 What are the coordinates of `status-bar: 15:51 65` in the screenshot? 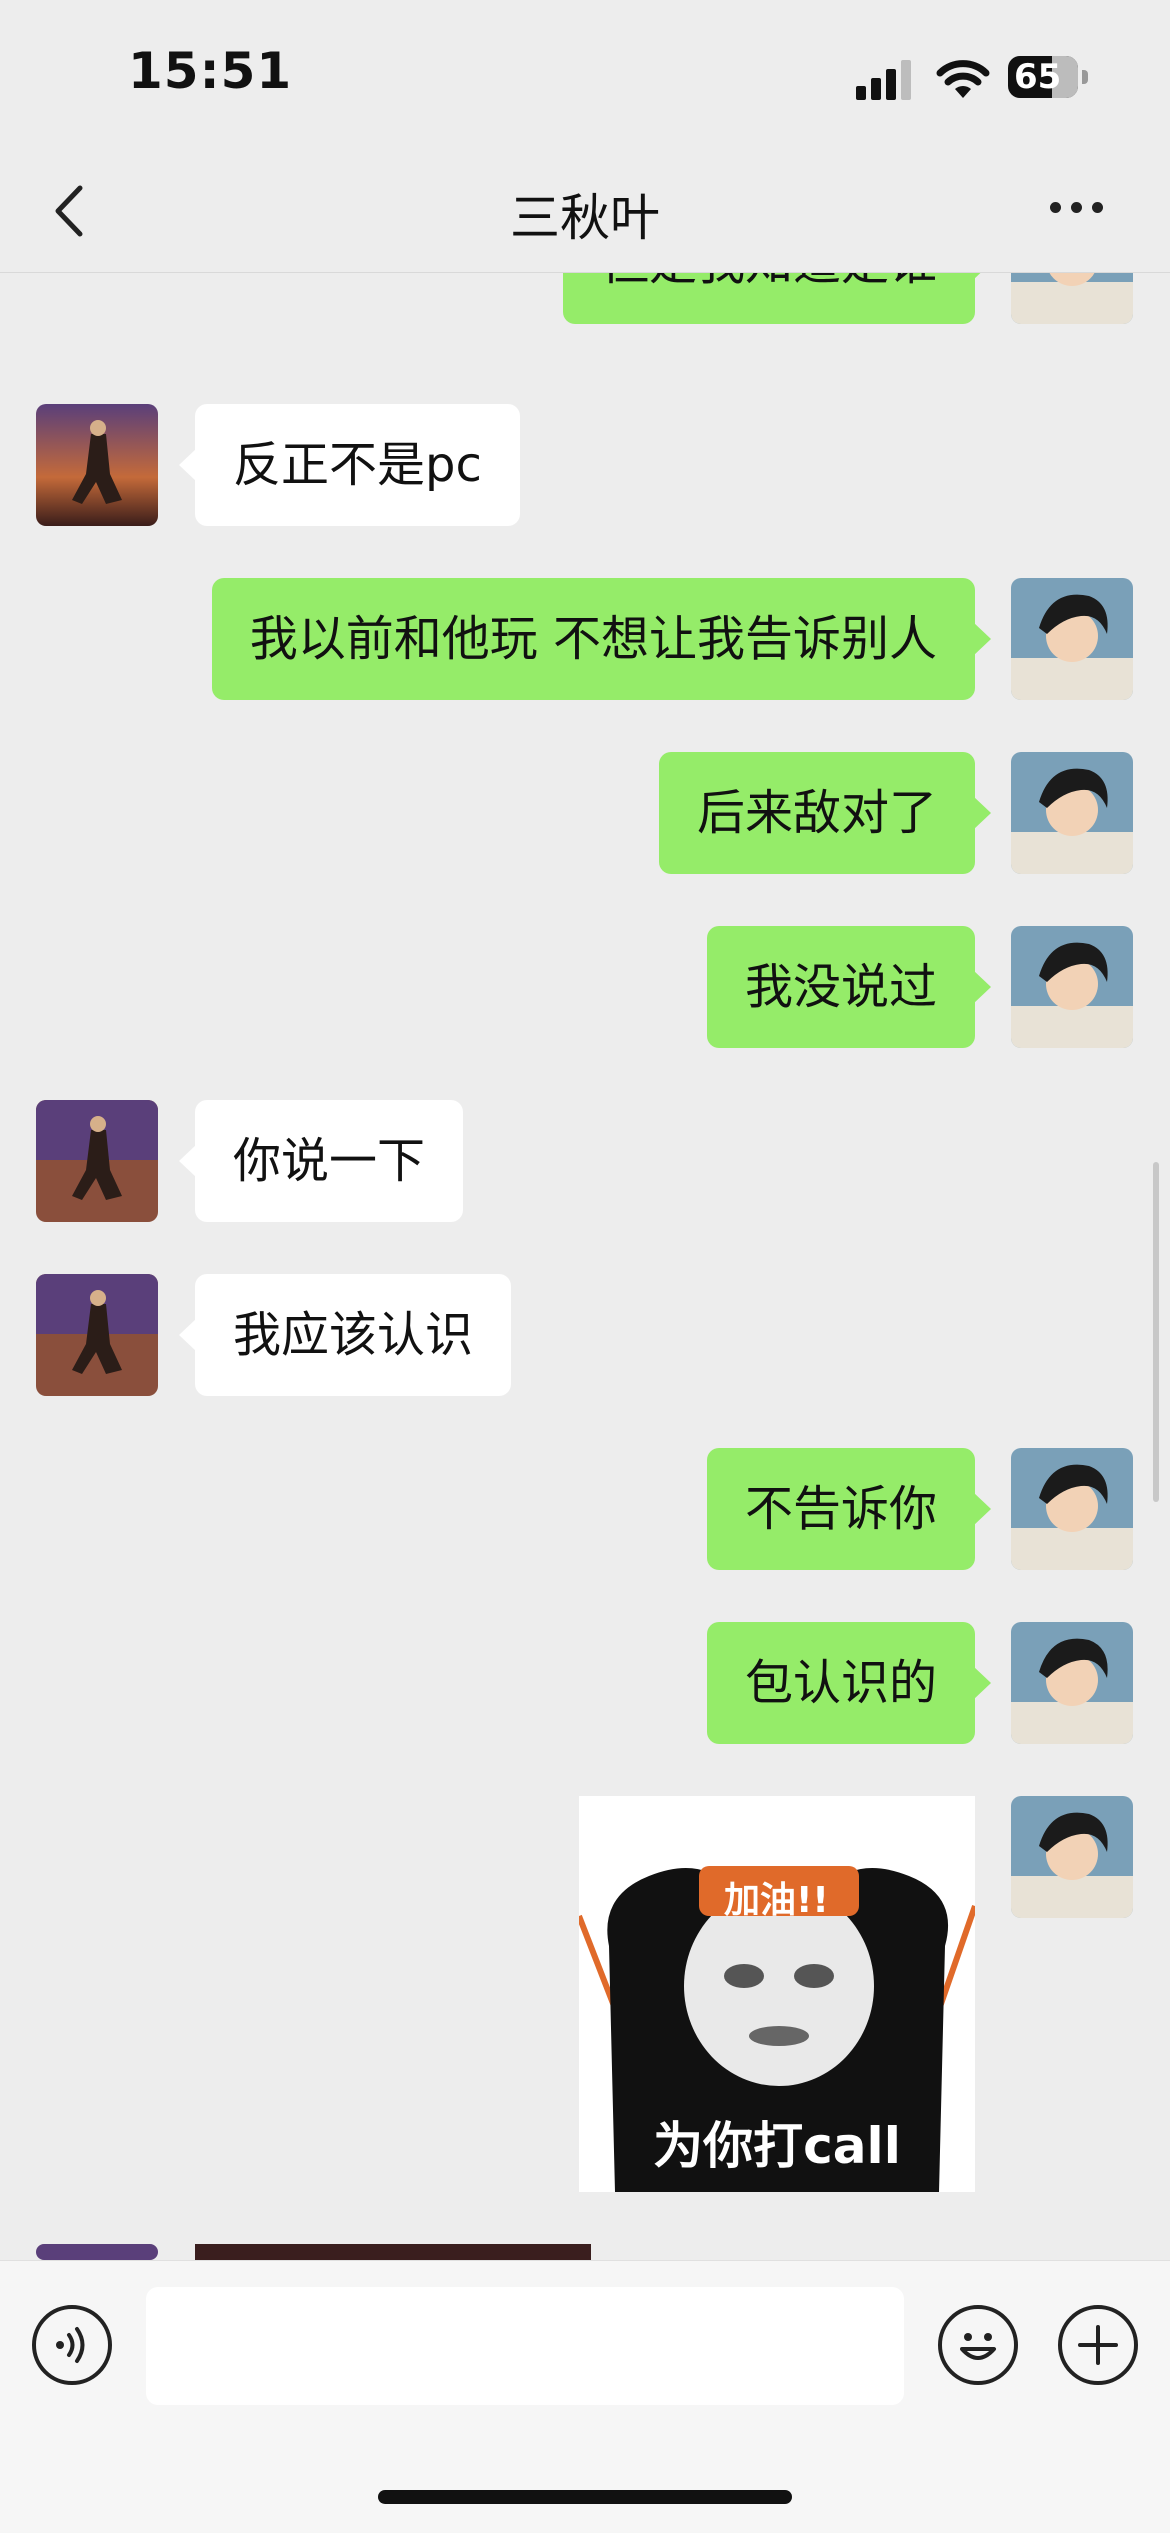 It's located at (585, 75).